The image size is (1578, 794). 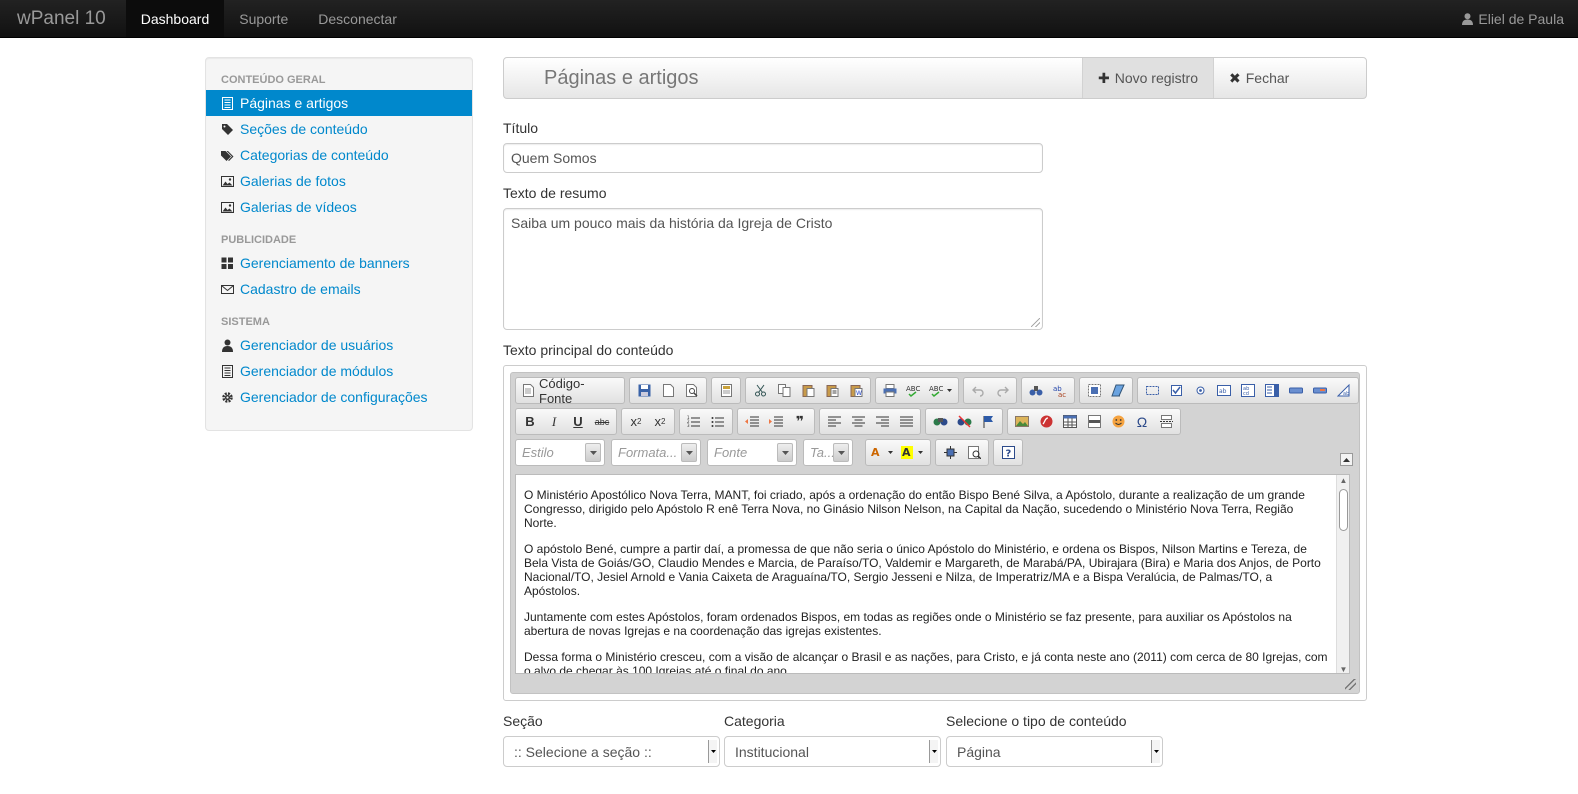 What do you see at coordinates (339, 371) in the screenshot?
I see `sidebar-item-modulos: Gerenciador de módulos` at bounding box center [339, 371].